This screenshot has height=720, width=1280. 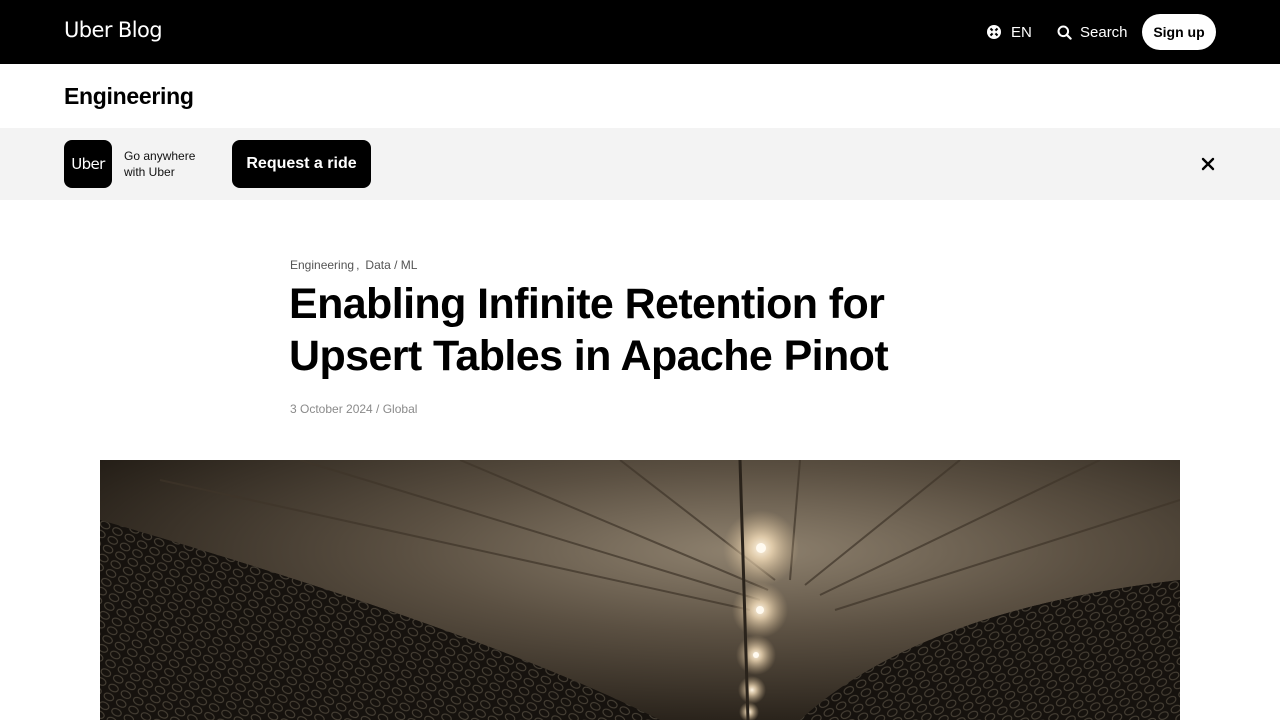 What do you see at coordinates (1179, 32) in the screenshot?
I see `sign-up-button: Sign up` at bounding box center [1179, 32].